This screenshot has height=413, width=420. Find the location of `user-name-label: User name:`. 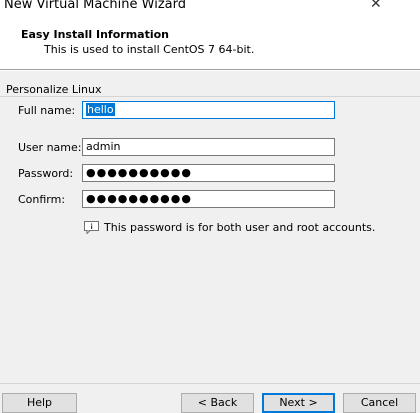

user-name-label: User name: is located at coordinates (50, 147).